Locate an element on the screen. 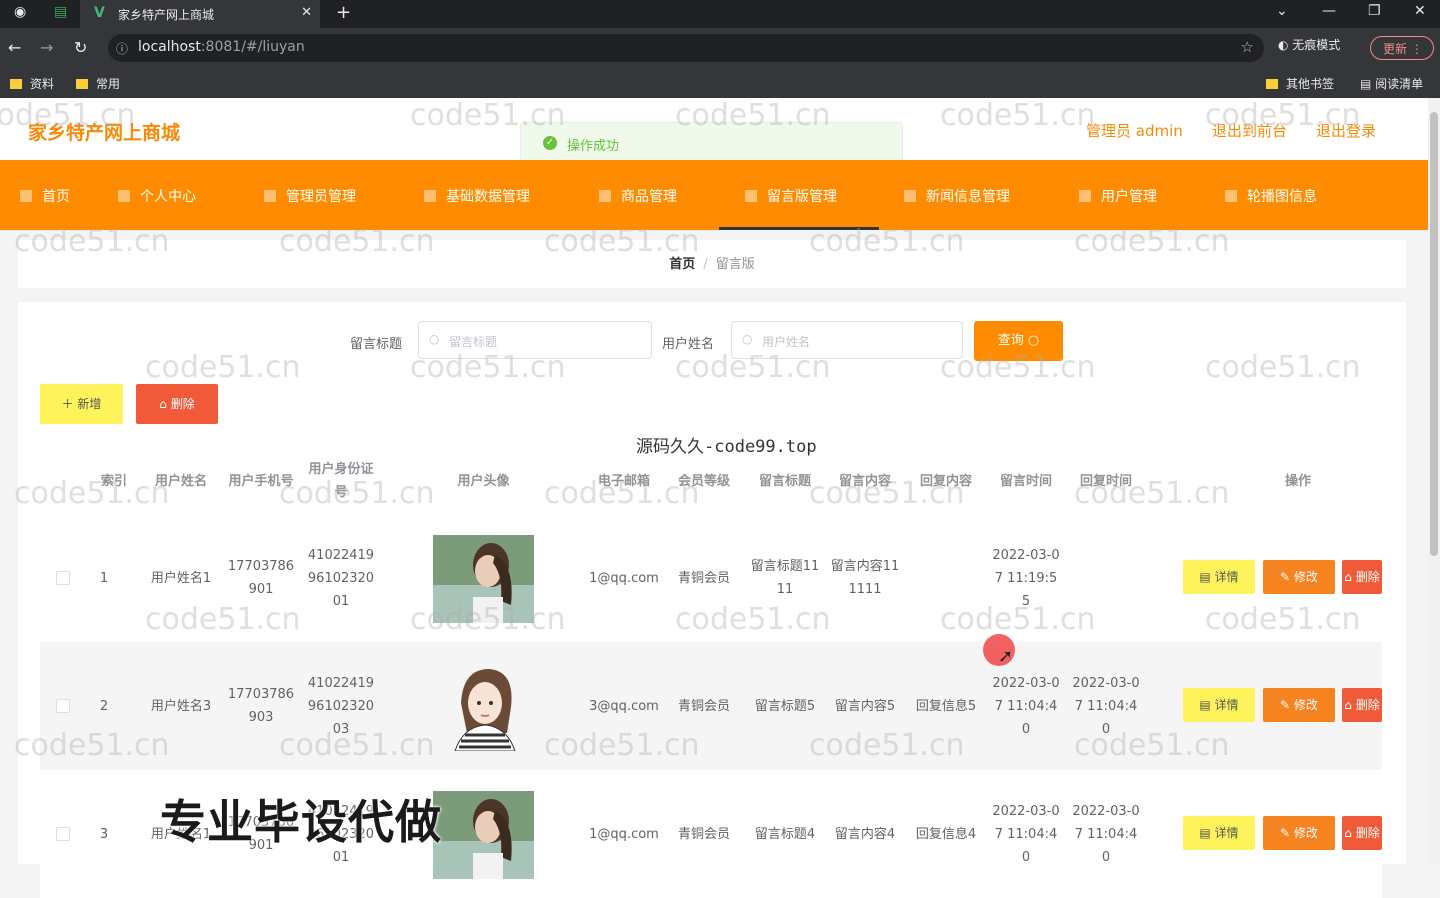 This screenshot has height=898, width=1440. cell-content: 留言内容5 is located at coordinates (865, 706).